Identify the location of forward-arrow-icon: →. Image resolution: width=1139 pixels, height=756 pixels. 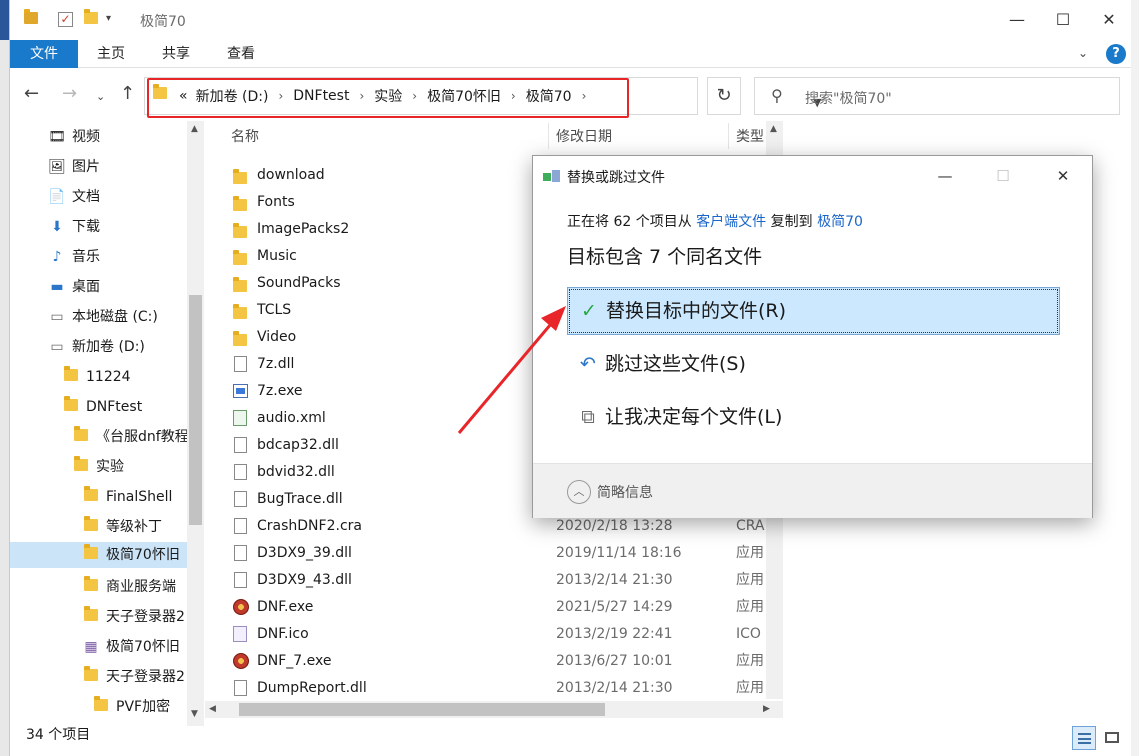
(69, 93).